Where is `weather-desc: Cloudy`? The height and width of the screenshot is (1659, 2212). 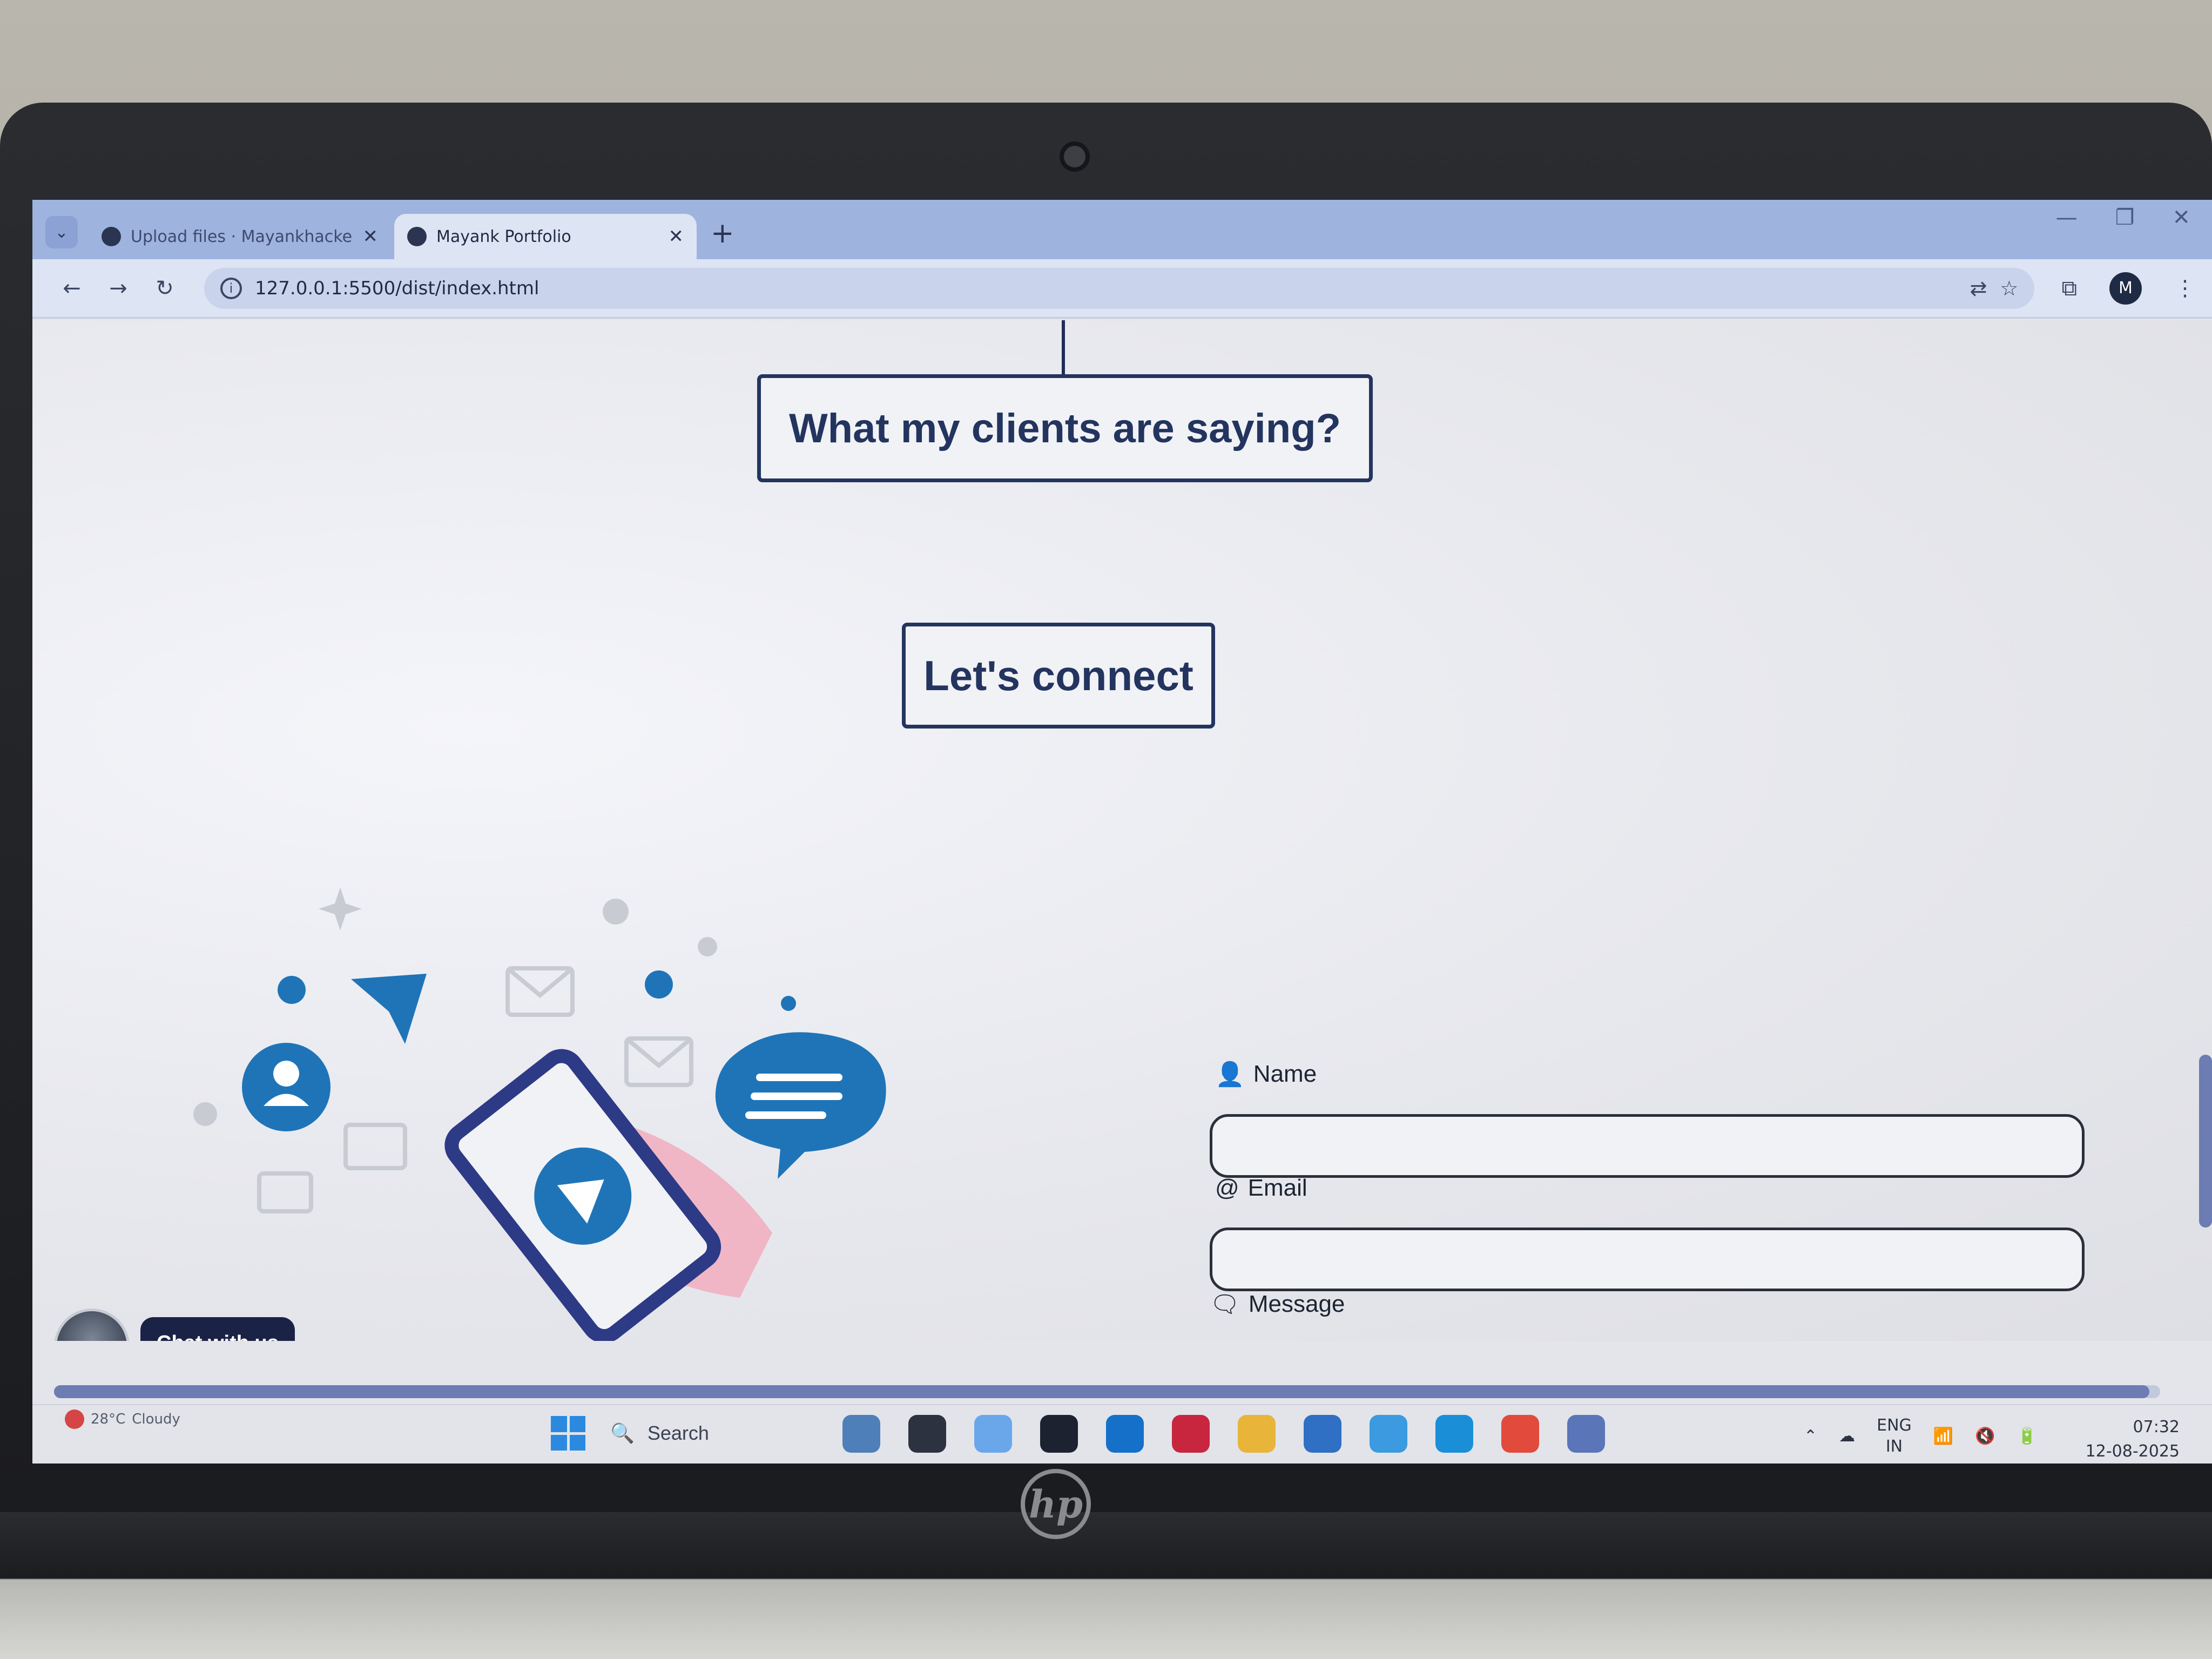
weather-desc: Cloudy is located at coordinates (156, 1419).